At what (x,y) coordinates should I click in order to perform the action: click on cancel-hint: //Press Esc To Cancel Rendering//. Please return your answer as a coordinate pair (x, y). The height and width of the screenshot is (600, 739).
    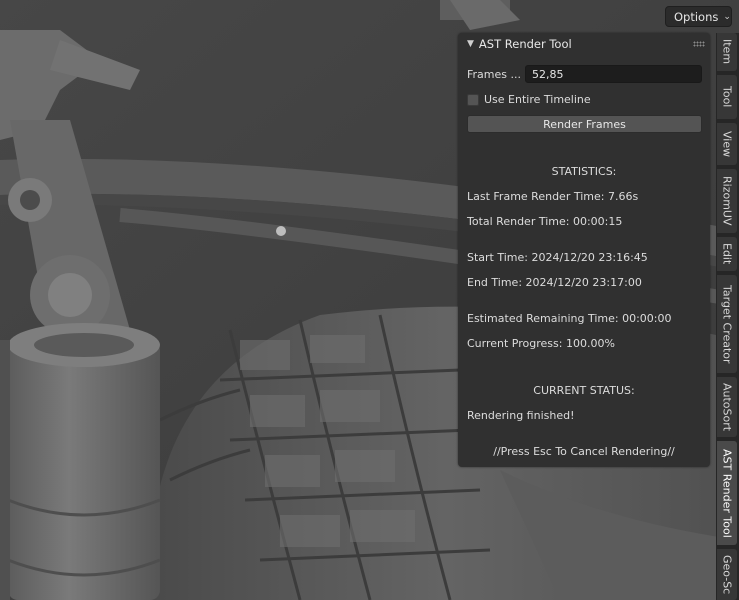
    Looking at the image, I should click on (584, 451).